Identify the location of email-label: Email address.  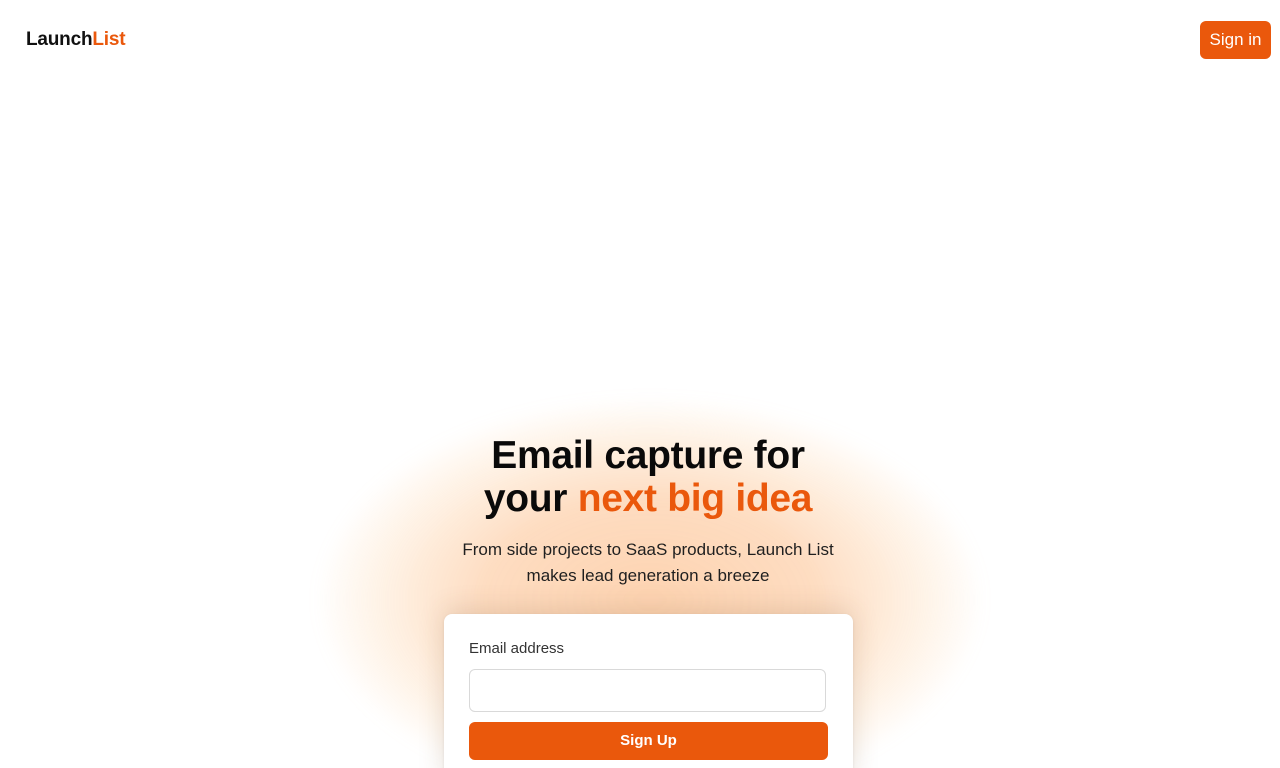
(517, 648).